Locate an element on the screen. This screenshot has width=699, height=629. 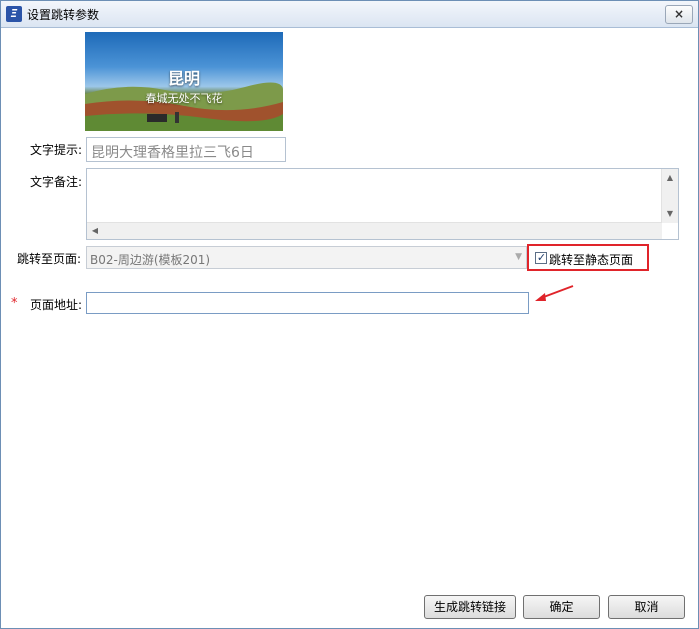
checkmark-icon: ✓ is located at coordinates (541, 257).